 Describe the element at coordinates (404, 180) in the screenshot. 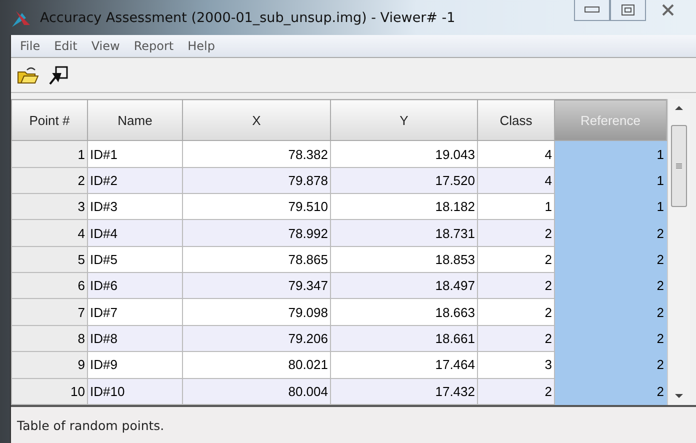

I see `table-cell: 17.520` at that location.